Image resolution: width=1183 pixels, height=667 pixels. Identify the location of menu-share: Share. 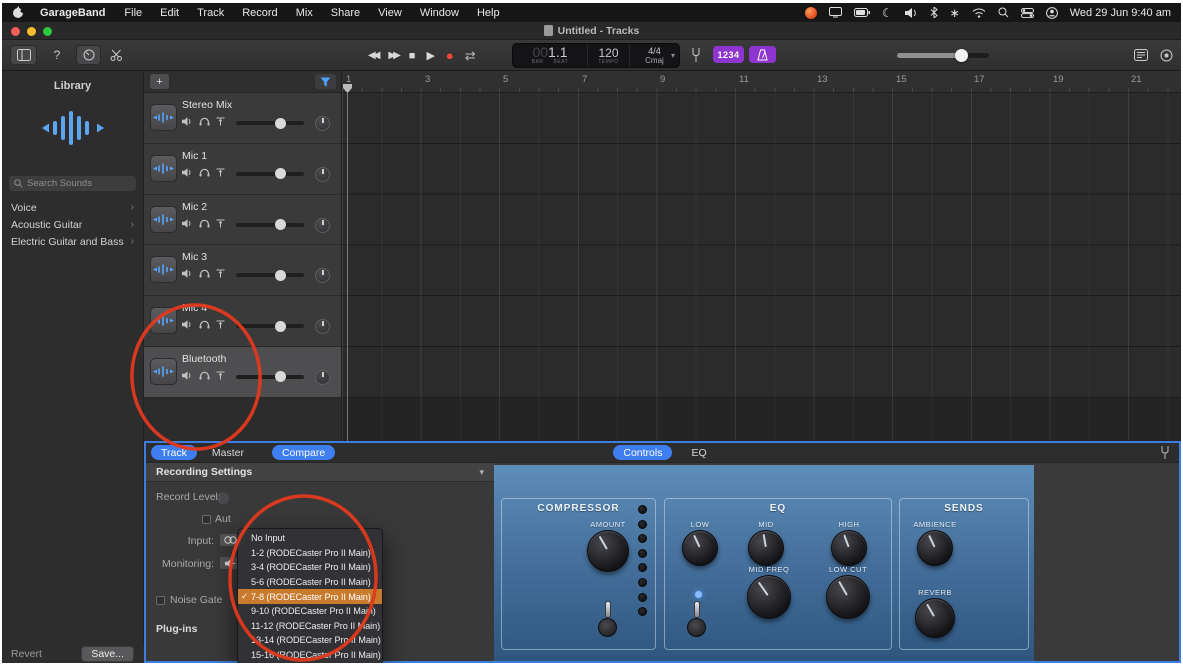
(345, 13).